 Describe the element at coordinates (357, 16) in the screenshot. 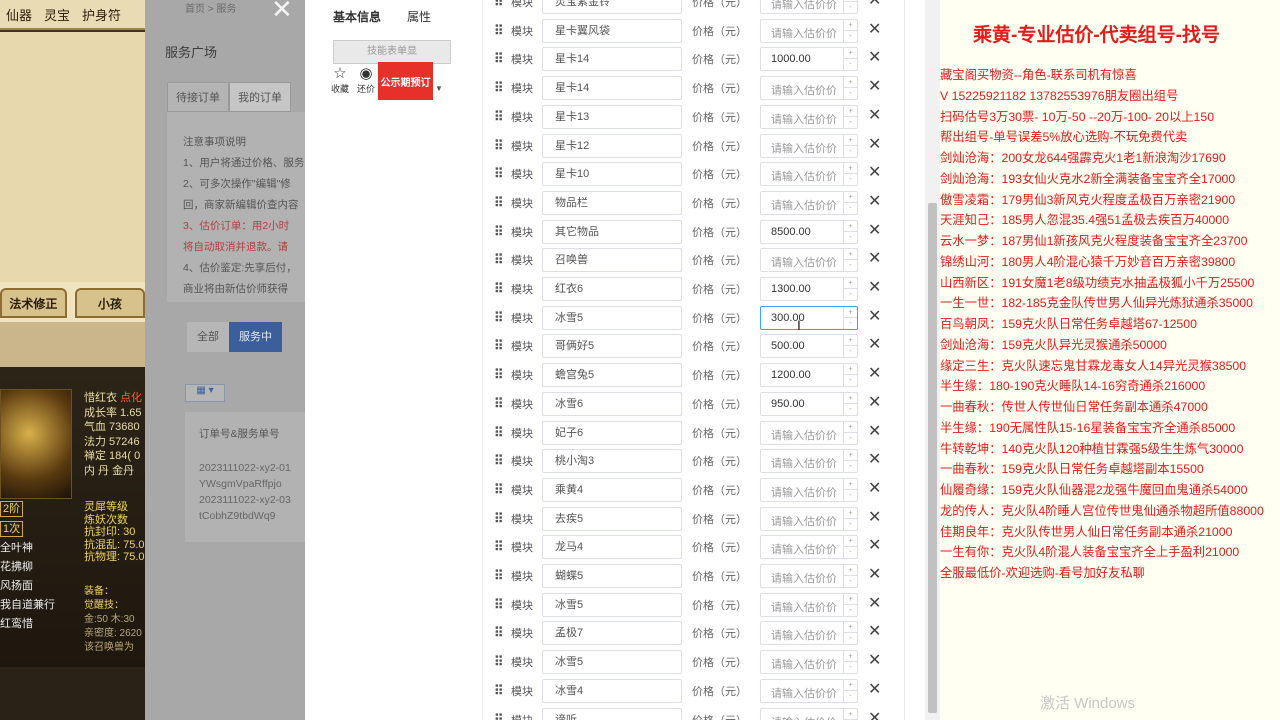

I see `tab-basic-info: 基本信息` at that location.